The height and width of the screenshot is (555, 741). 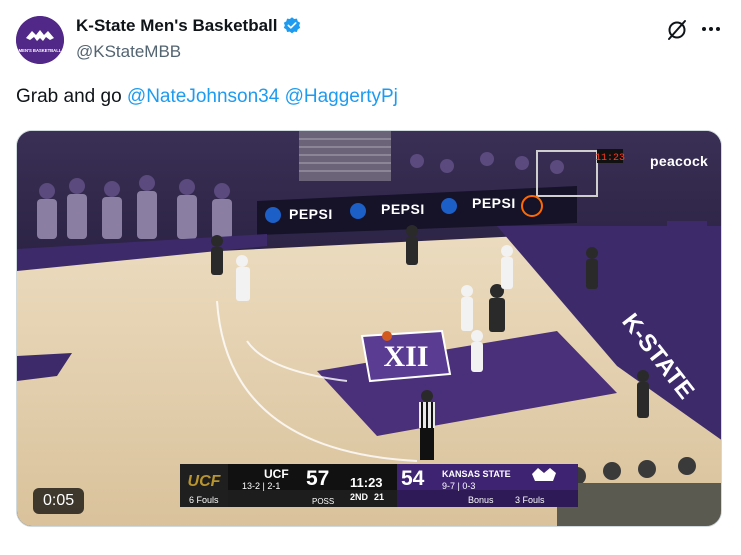 I want to click on possession: POSS, so click(x=323, y=501).